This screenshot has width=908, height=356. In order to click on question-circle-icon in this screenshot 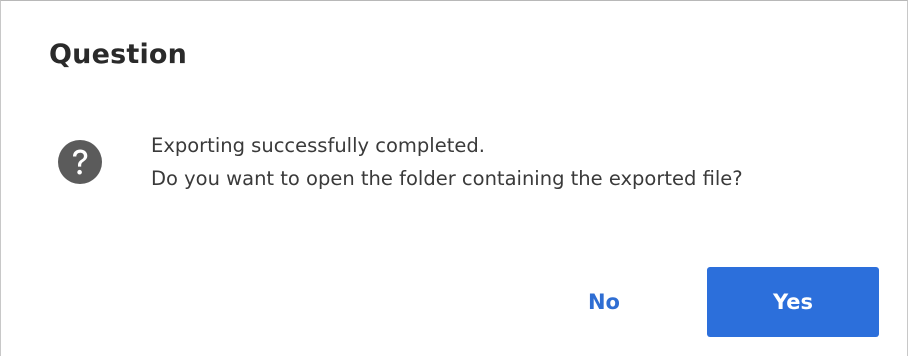, I will do `click(80, 162)`.